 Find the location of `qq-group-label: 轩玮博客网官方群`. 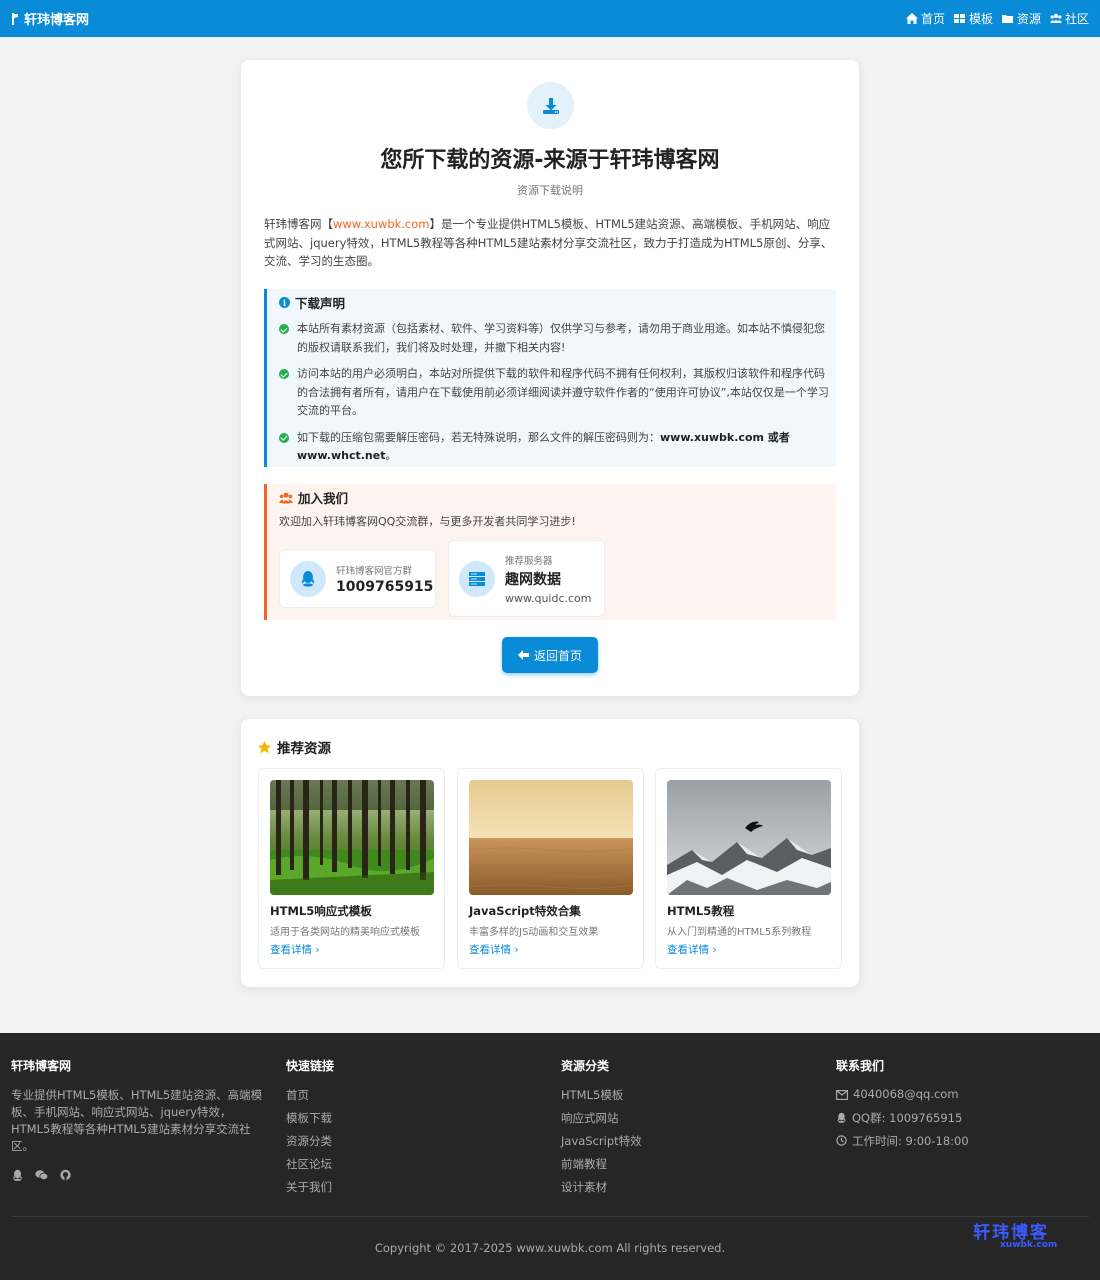

qq-group-label: 轩玮博客网官方群 is located at coordinates (374, 571).